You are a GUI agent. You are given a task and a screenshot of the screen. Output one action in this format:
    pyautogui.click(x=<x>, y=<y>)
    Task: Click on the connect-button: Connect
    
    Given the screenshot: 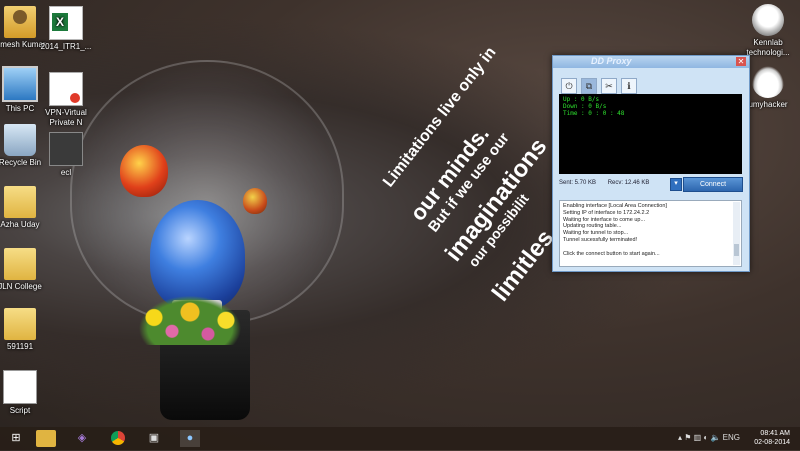 What is the action you would take?
    pyautogui.click(x=713, y=184)
    